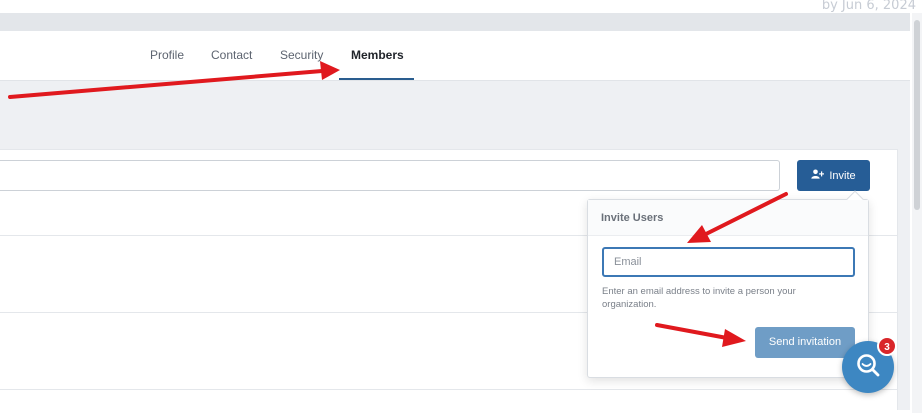 This screenshot has height=413, width=922. Describe the element at coordinates (390, 175) in the screenshot. I see `member-search-input` at that location.